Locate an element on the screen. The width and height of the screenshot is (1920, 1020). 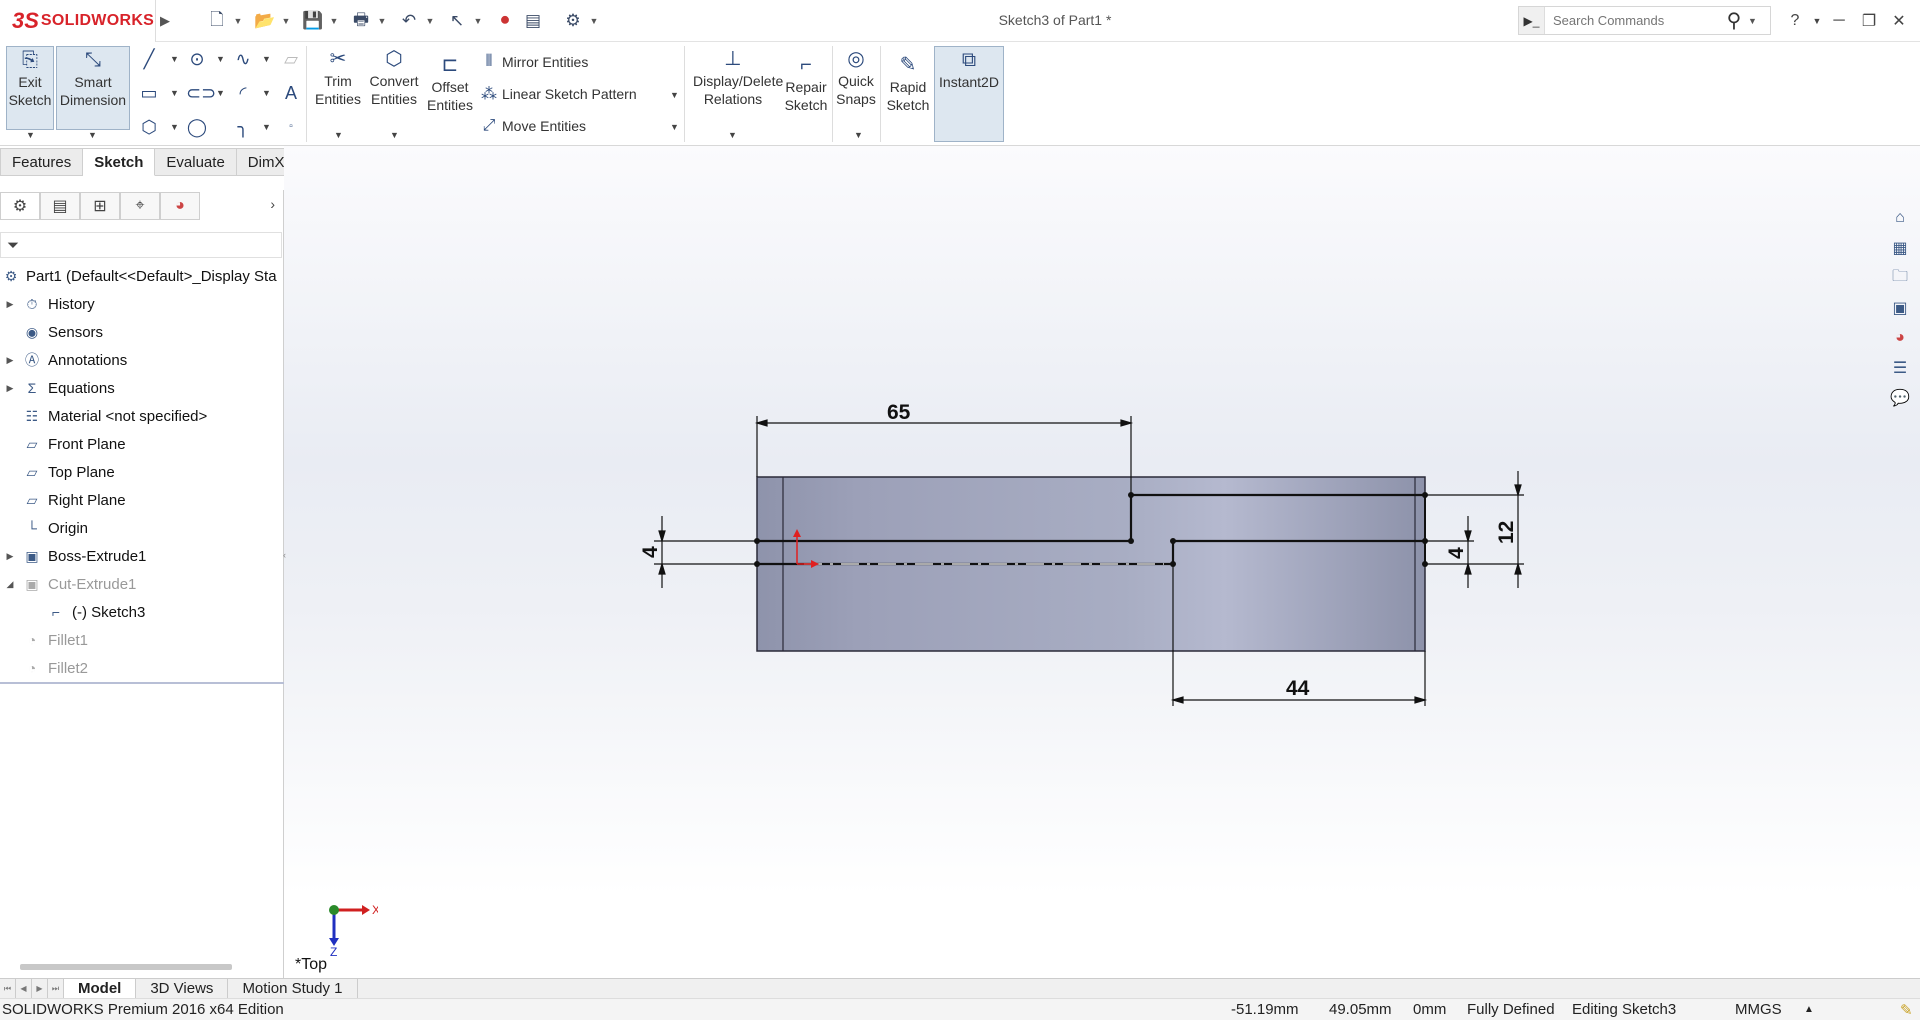
tree-item-sensors: ◉ Sensors is located at coordinates (142, 332).